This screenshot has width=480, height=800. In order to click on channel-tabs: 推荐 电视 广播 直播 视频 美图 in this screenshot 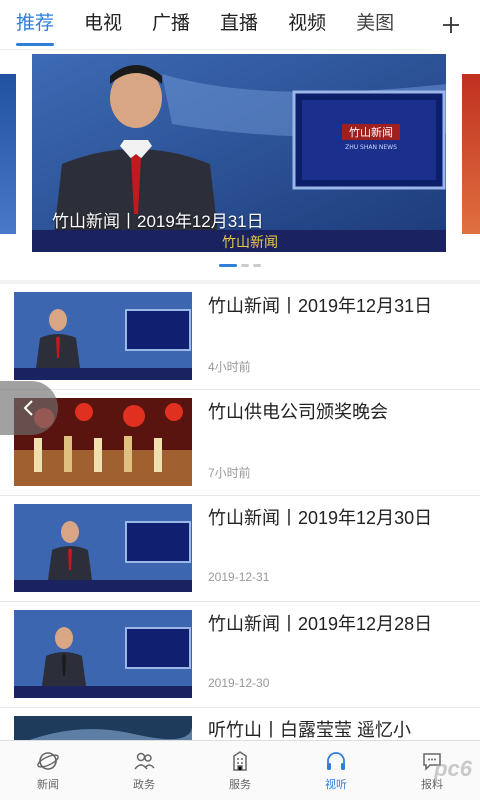, I will do `click(240, 25)`.